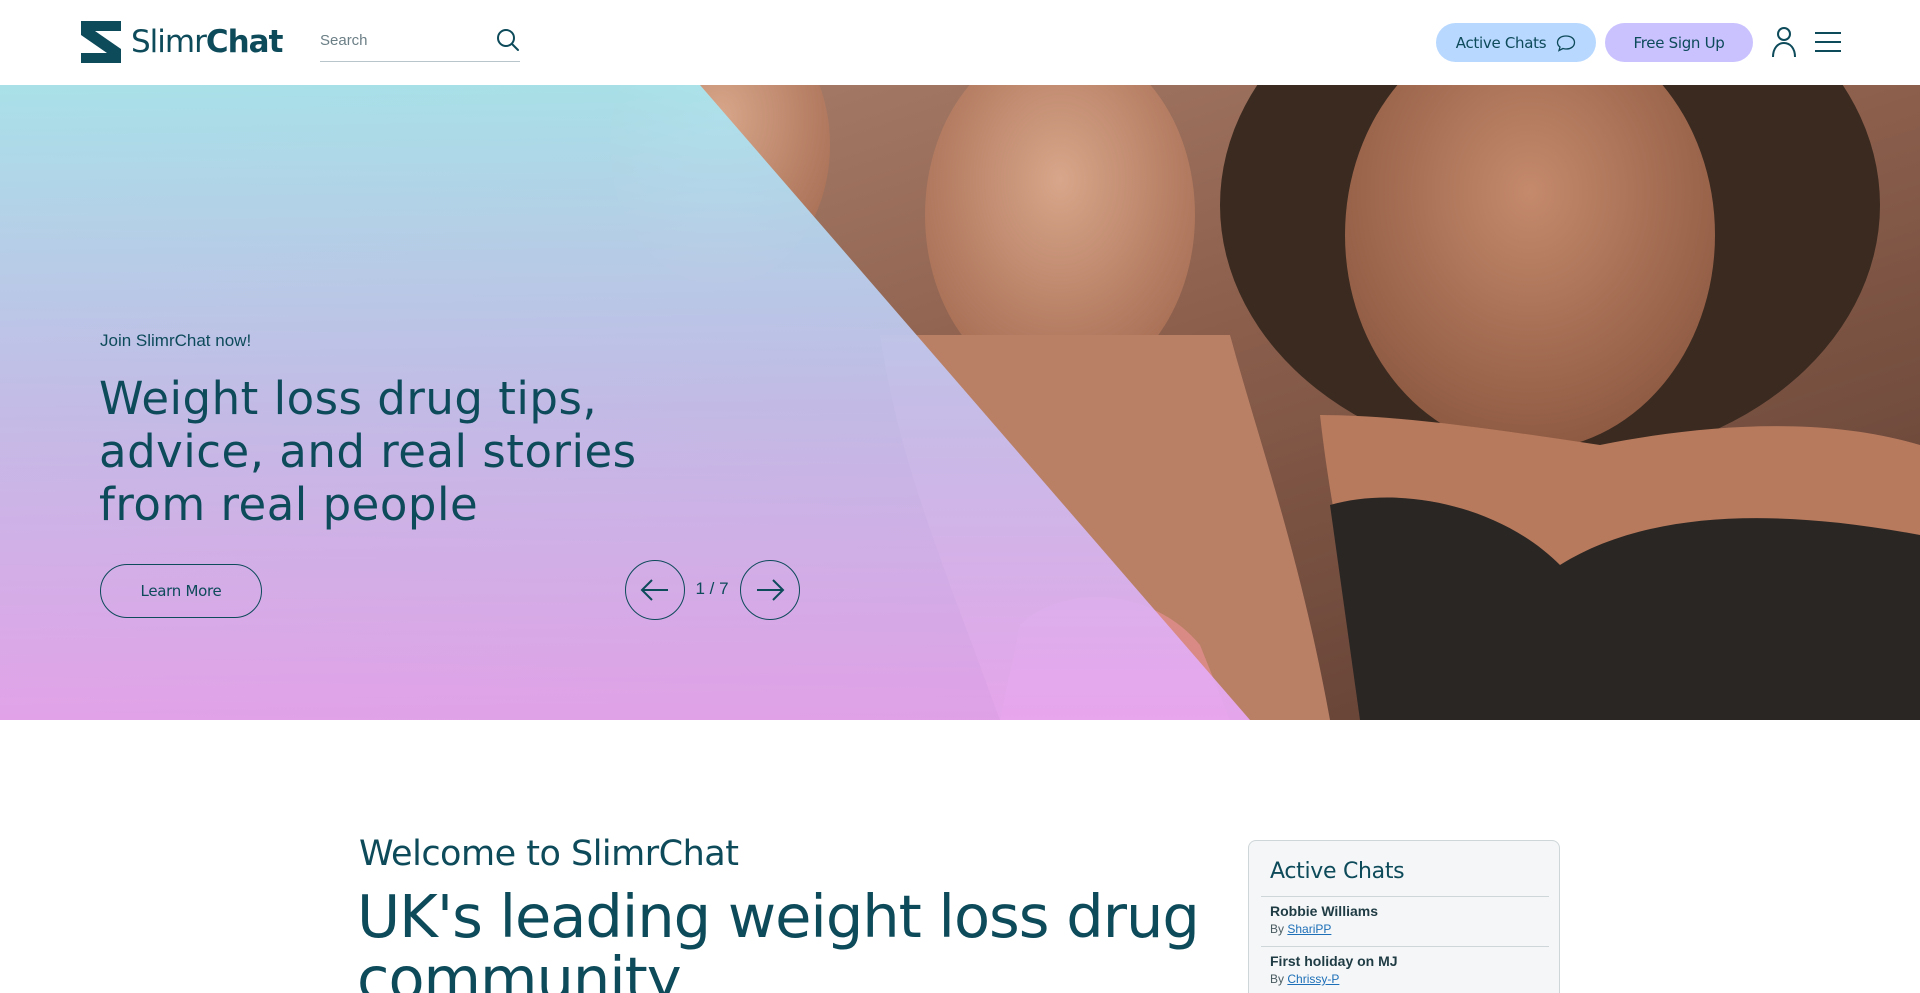  I want to click on carousel-counter: 1 / 7, so click(712, 588).